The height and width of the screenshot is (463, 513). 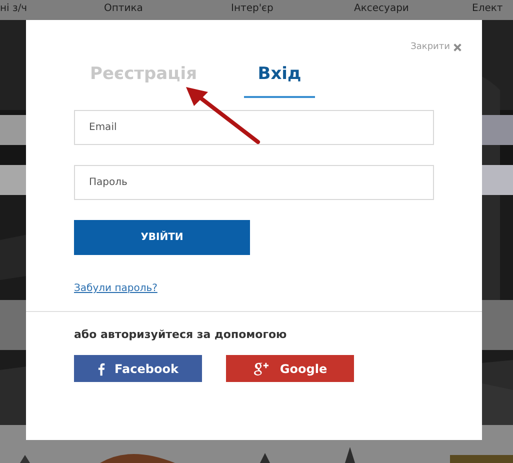 I want to click on forgot-password-link: Забули пароль?, so click(x=116, y=288).